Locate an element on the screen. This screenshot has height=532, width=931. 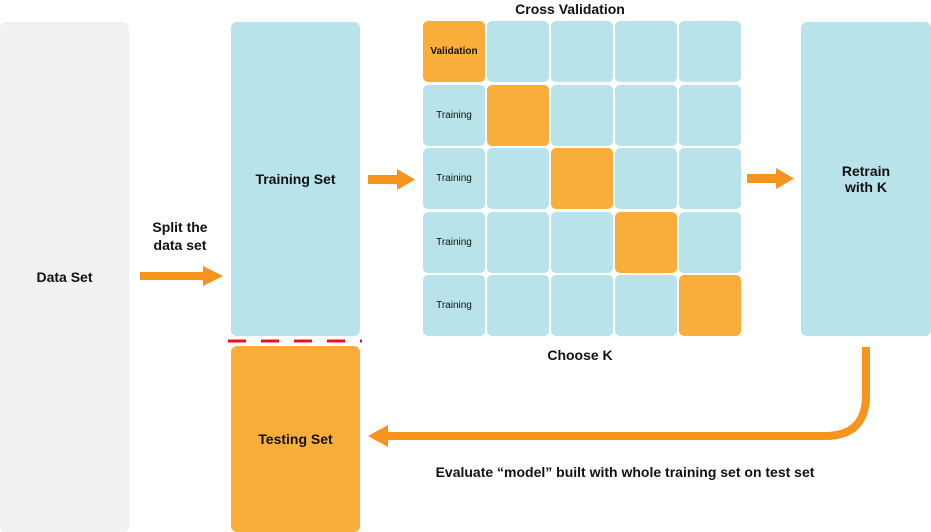
split-arrow-icon is located at coordinates (181, 276).